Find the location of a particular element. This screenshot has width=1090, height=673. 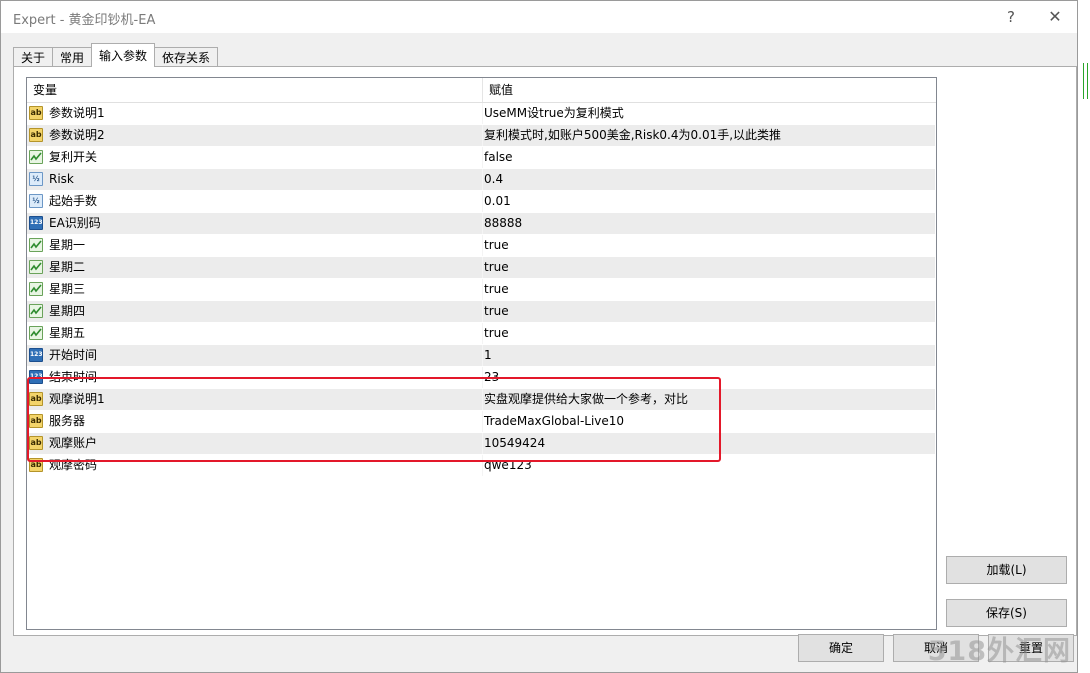

variable-name: 观摩账户 is located at coordinates (73, 443).